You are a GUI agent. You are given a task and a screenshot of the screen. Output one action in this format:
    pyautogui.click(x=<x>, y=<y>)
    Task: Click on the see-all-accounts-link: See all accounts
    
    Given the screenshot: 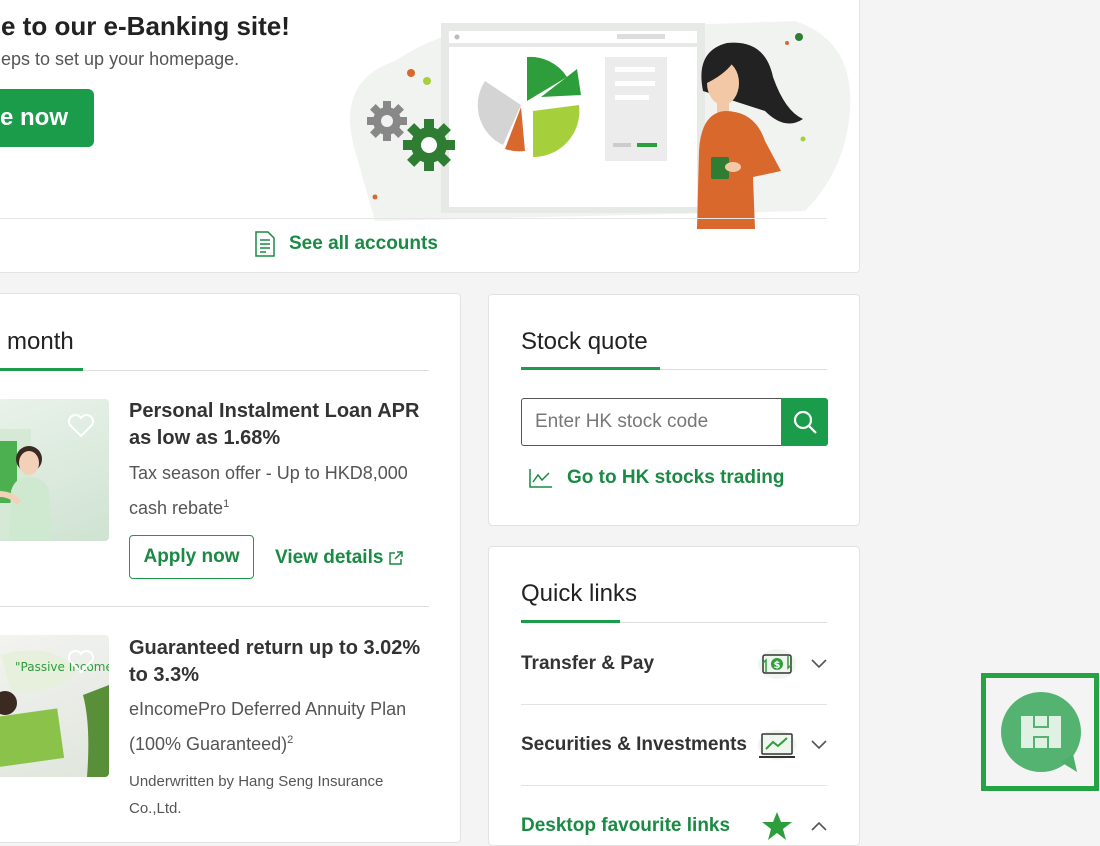 What is the action you would take?
    pyautogui.click(x=346, y=244)
    